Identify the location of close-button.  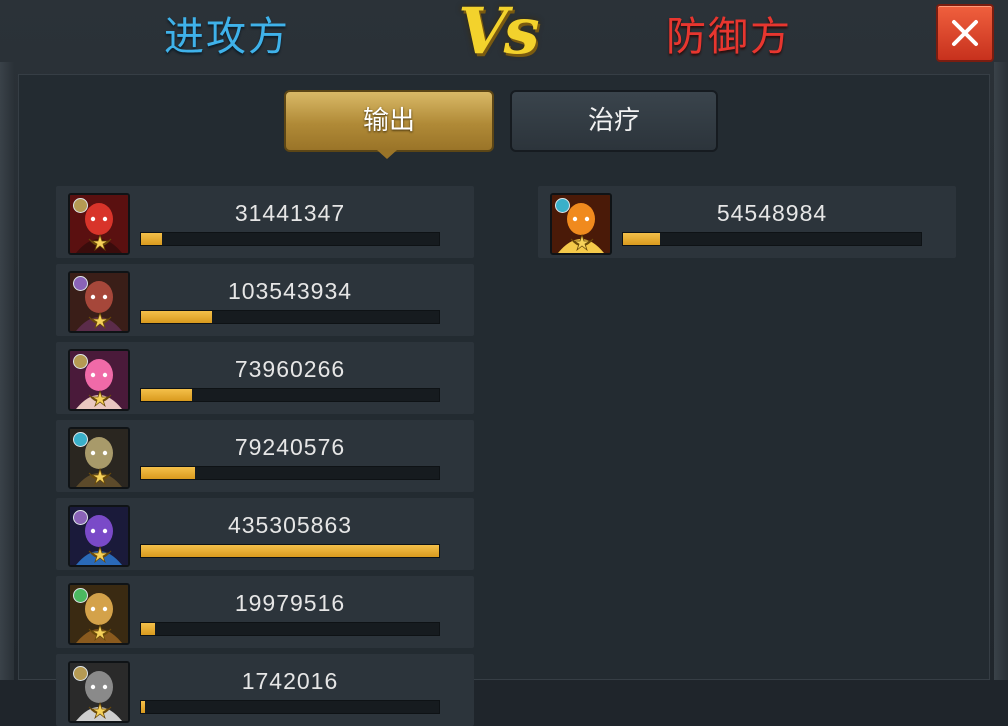
(965, 33).